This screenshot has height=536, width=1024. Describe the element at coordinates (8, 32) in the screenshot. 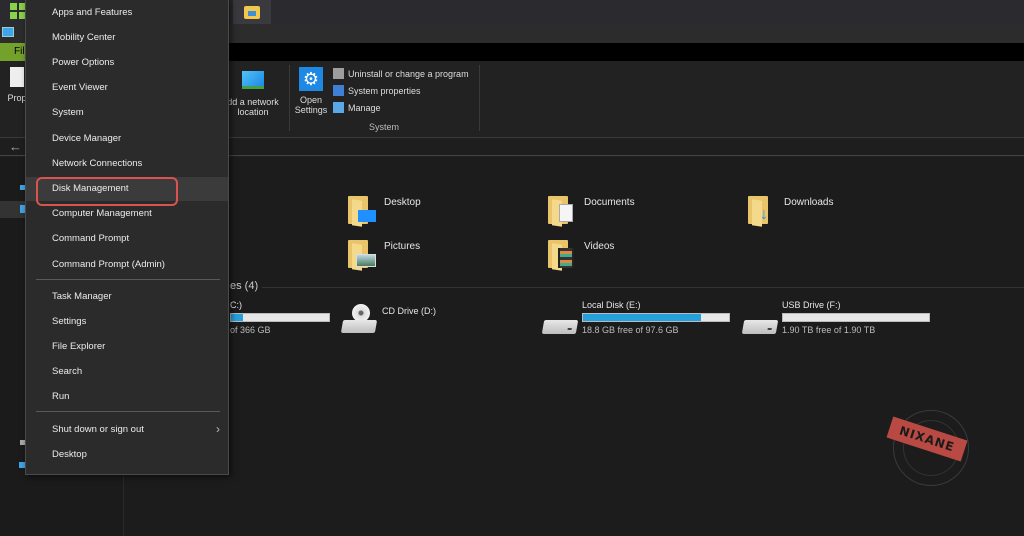

I see `this-pc-icon` at that location.